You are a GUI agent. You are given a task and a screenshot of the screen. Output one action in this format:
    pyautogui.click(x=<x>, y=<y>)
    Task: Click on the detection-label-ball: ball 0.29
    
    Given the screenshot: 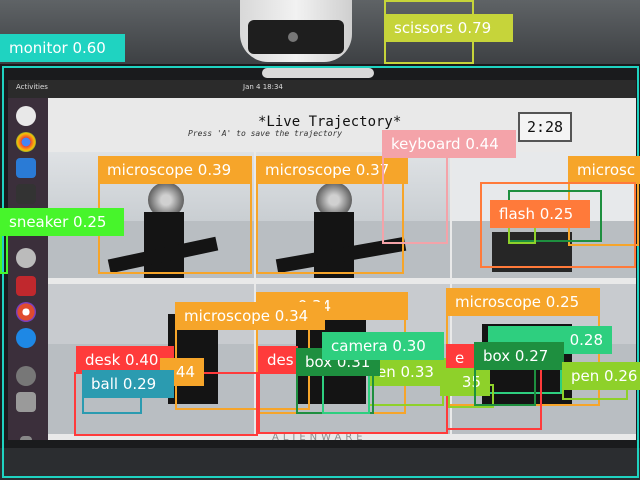 What is the action you would take?
    pyautogui.click(x=128, y=384)
    